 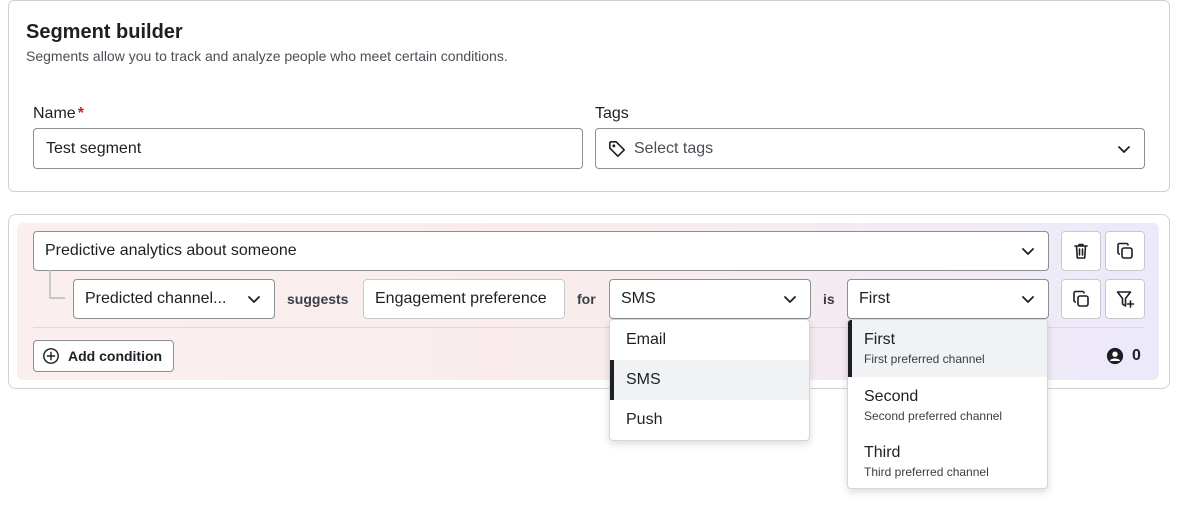 What do you see at coordinates (104, 32) in the screenshot?
I see `page-title: Segment builder` at bounding box center [104, 32].